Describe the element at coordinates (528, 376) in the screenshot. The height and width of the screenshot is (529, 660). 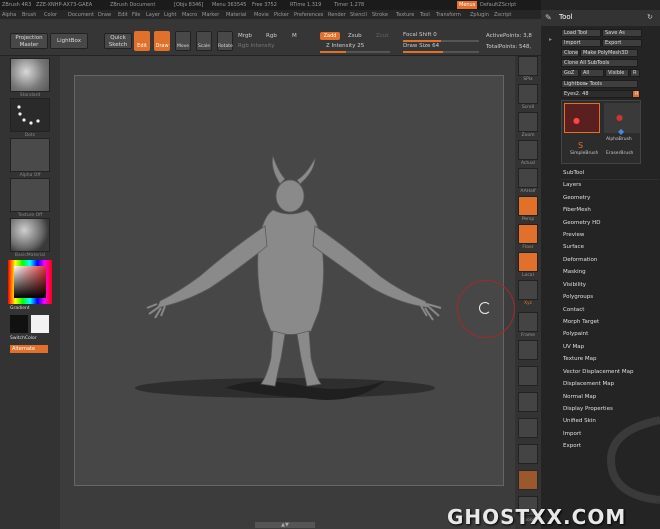
I see `scale-view-button` at that location.